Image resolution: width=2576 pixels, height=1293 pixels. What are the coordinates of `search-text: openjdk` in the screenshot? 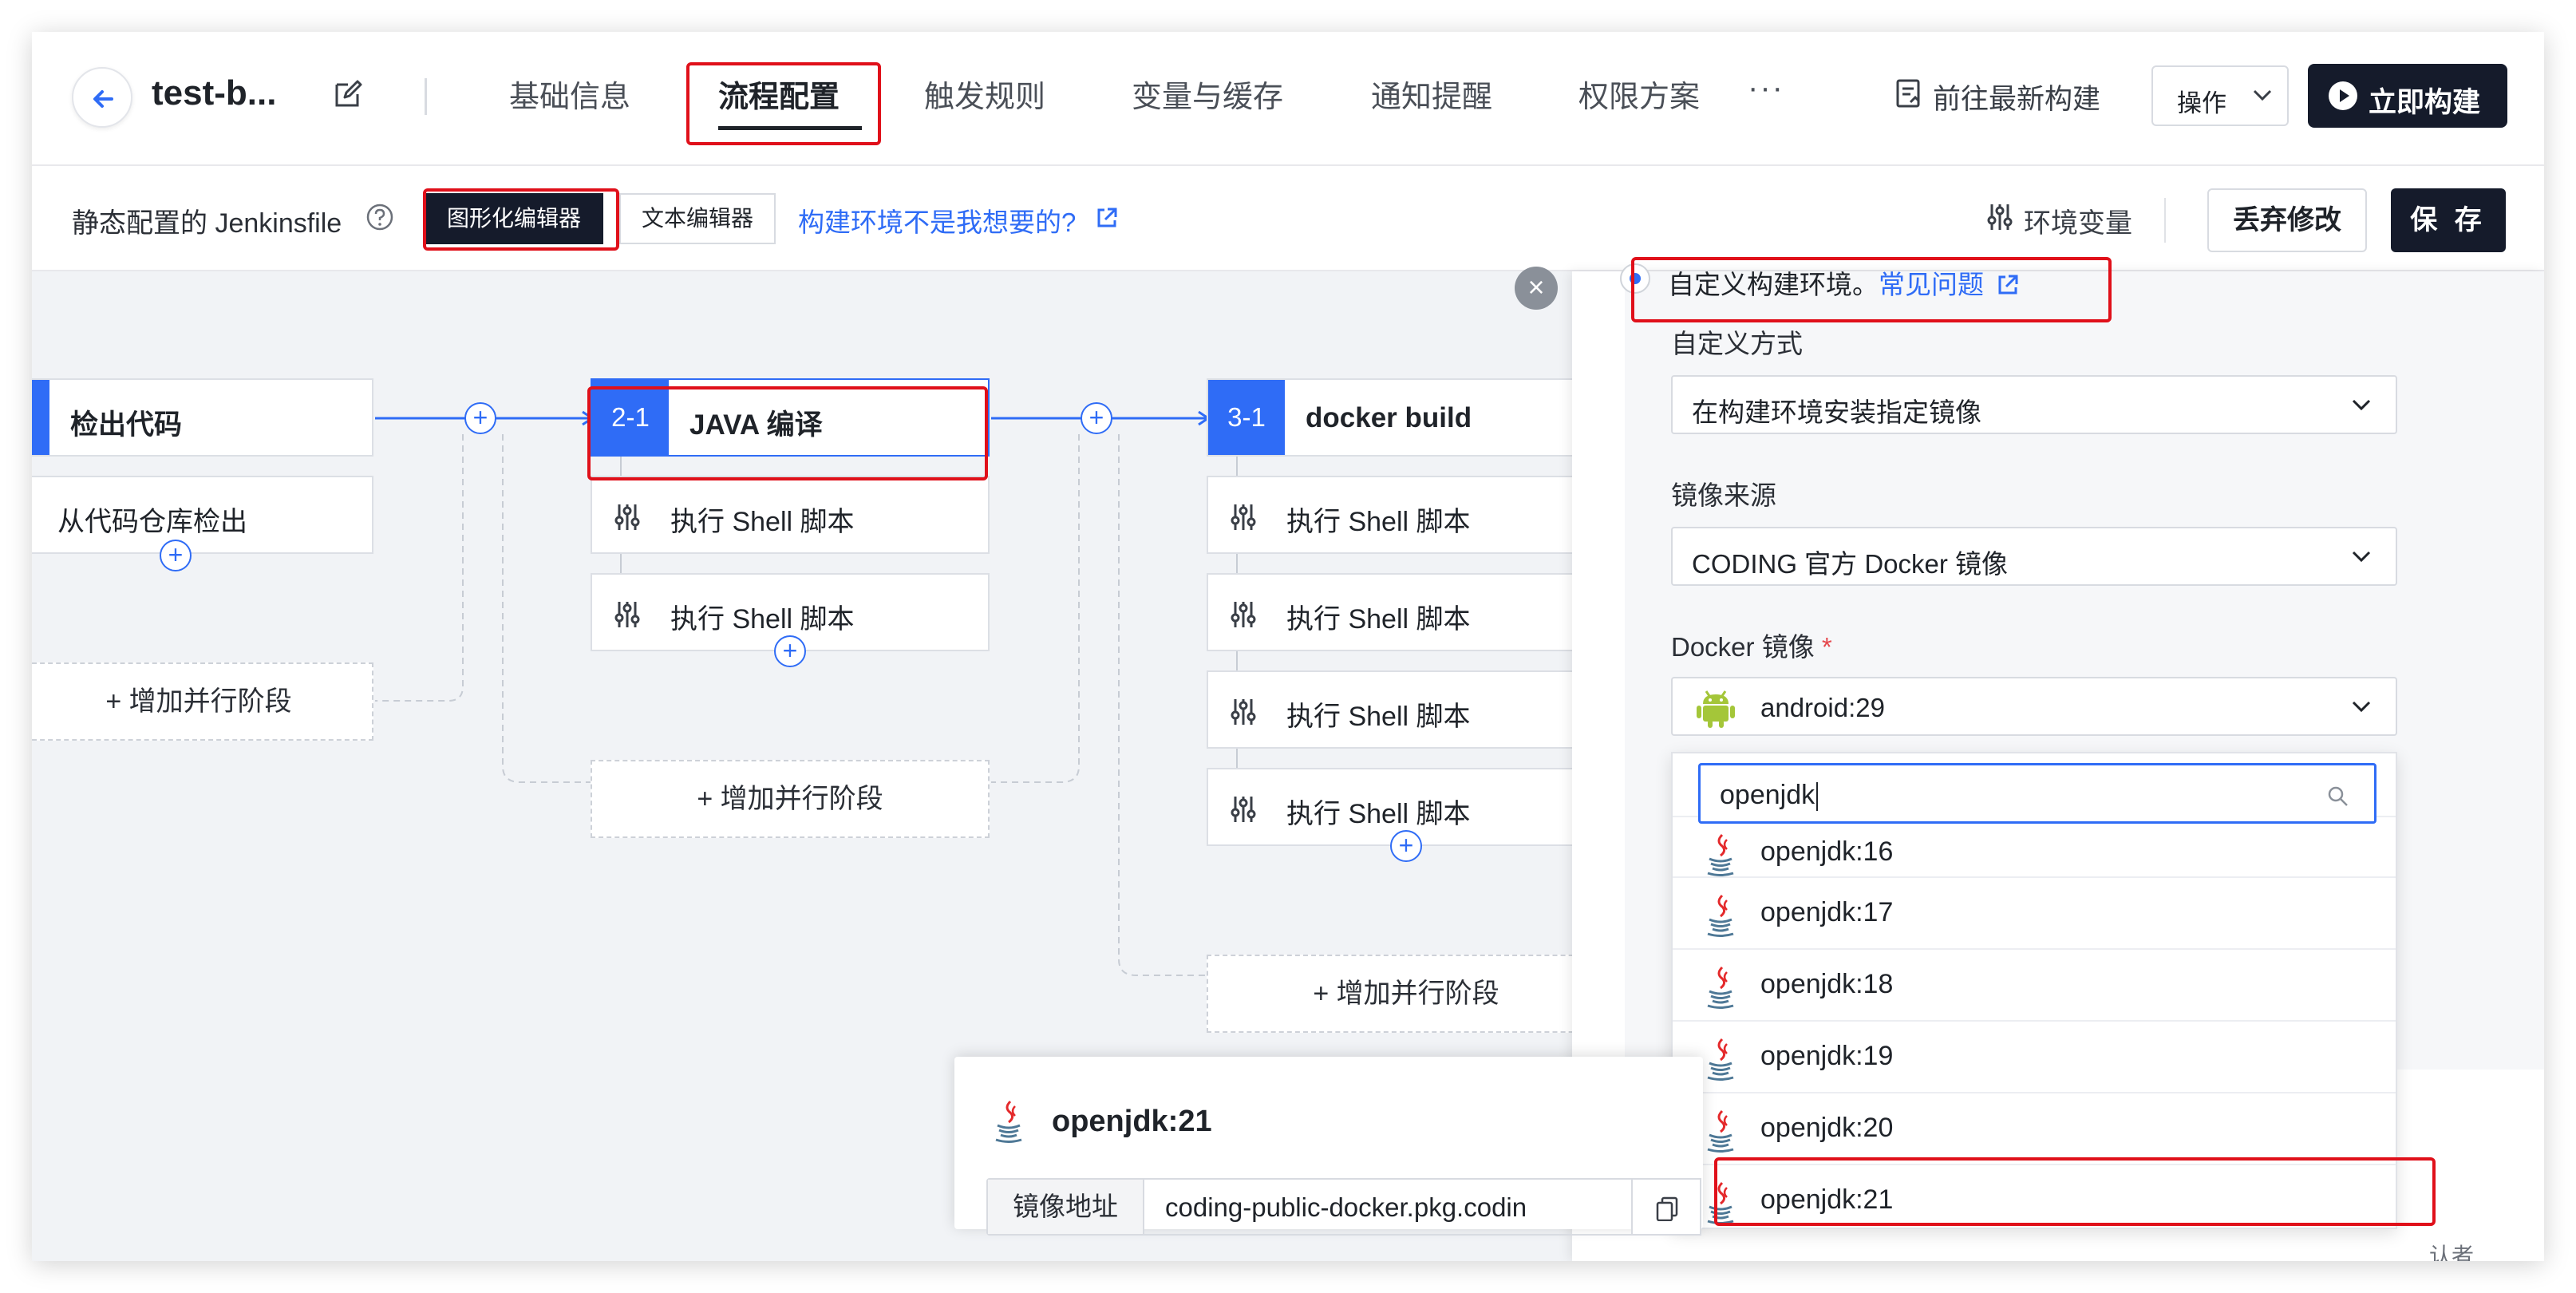 It's located at (1769, 796).